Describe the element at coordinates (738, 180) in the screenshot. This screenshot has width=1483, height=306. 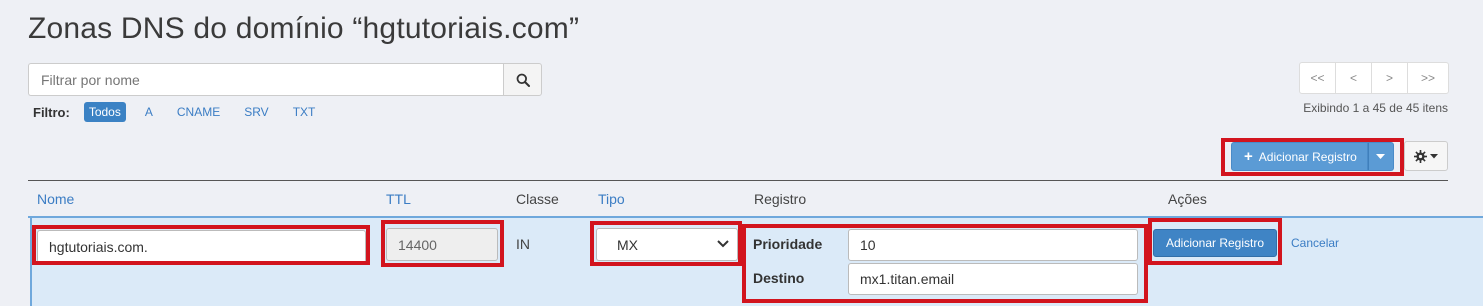
I see `table-top-border` at that location.